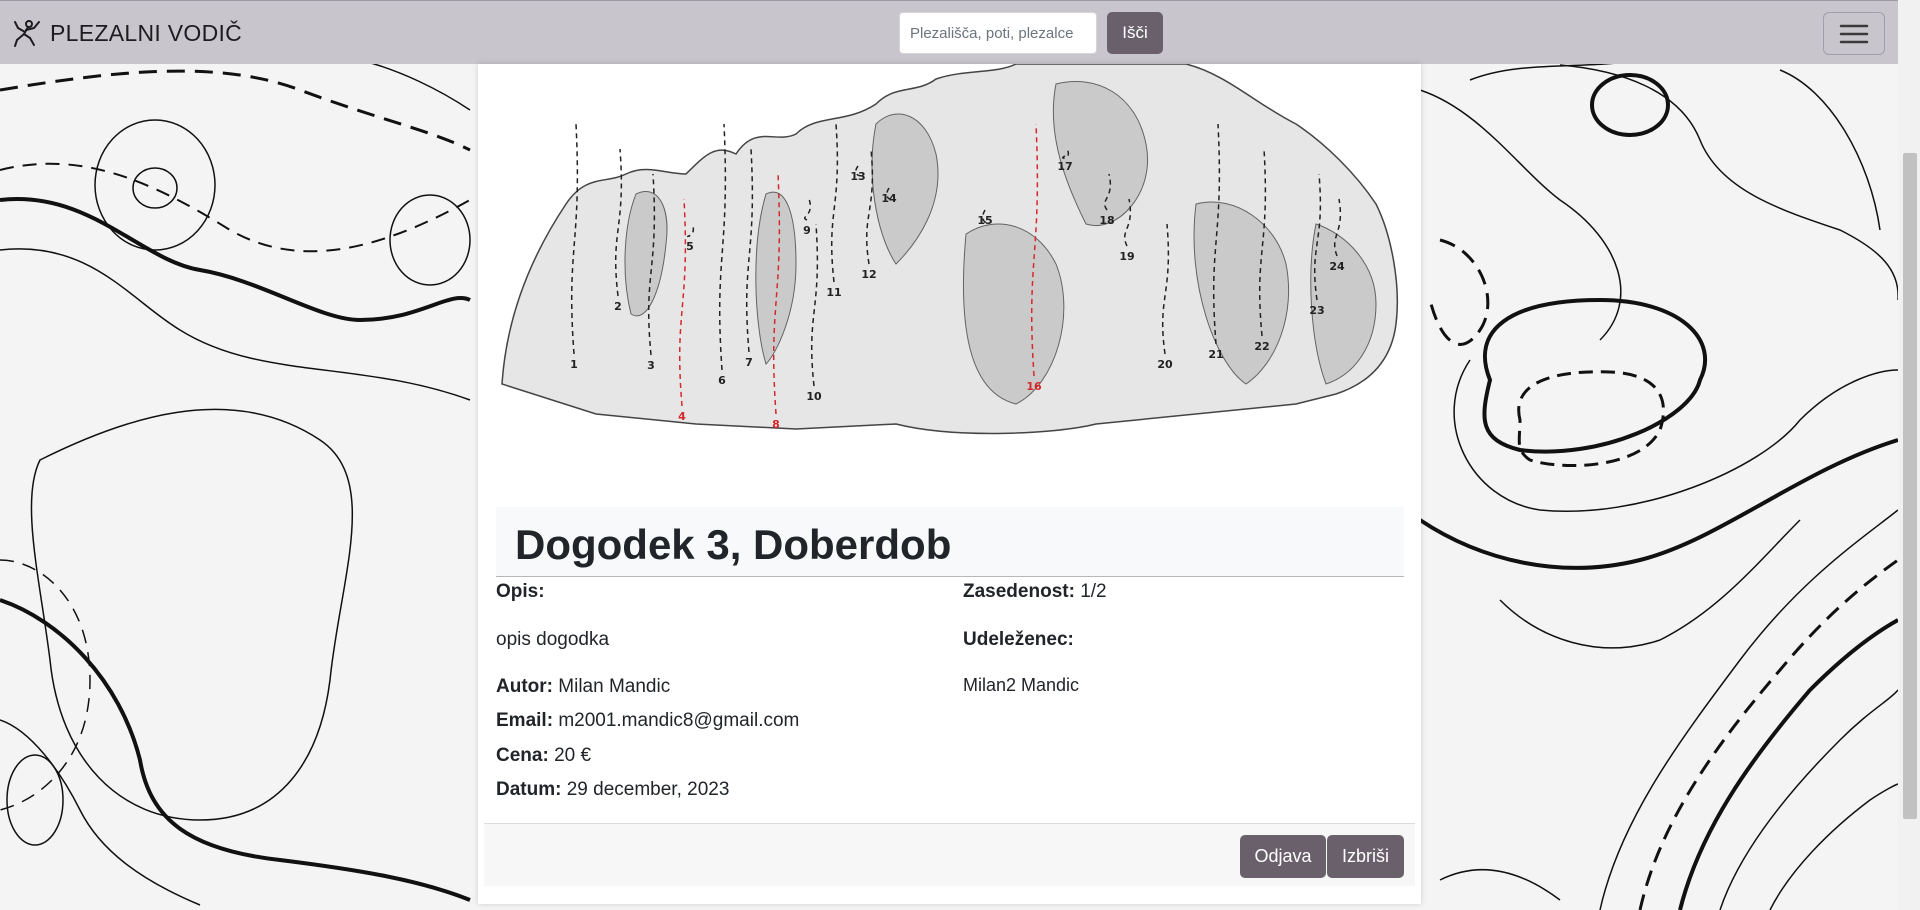 This screenshot has height=910, width=1920. What do you see at coordinates (1021, 685) in the screenshot?
I see `participant-item: Milan2 Mandic` at bounding box center [1021, 685].